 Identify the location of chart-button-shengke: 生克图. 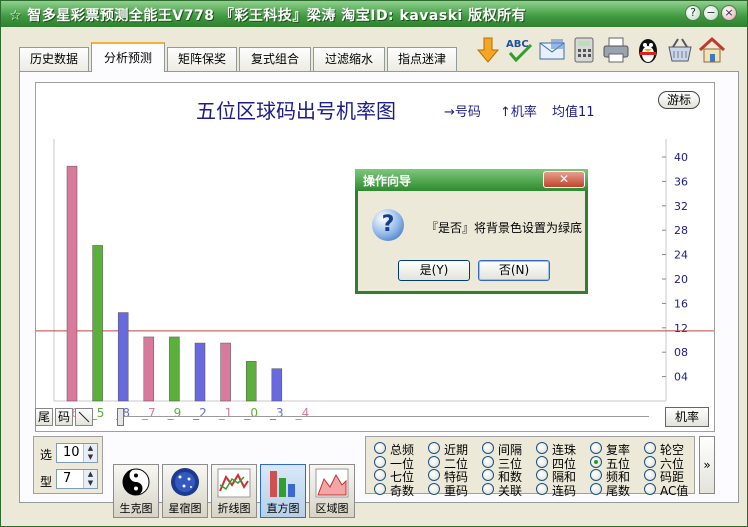
(136, 491).